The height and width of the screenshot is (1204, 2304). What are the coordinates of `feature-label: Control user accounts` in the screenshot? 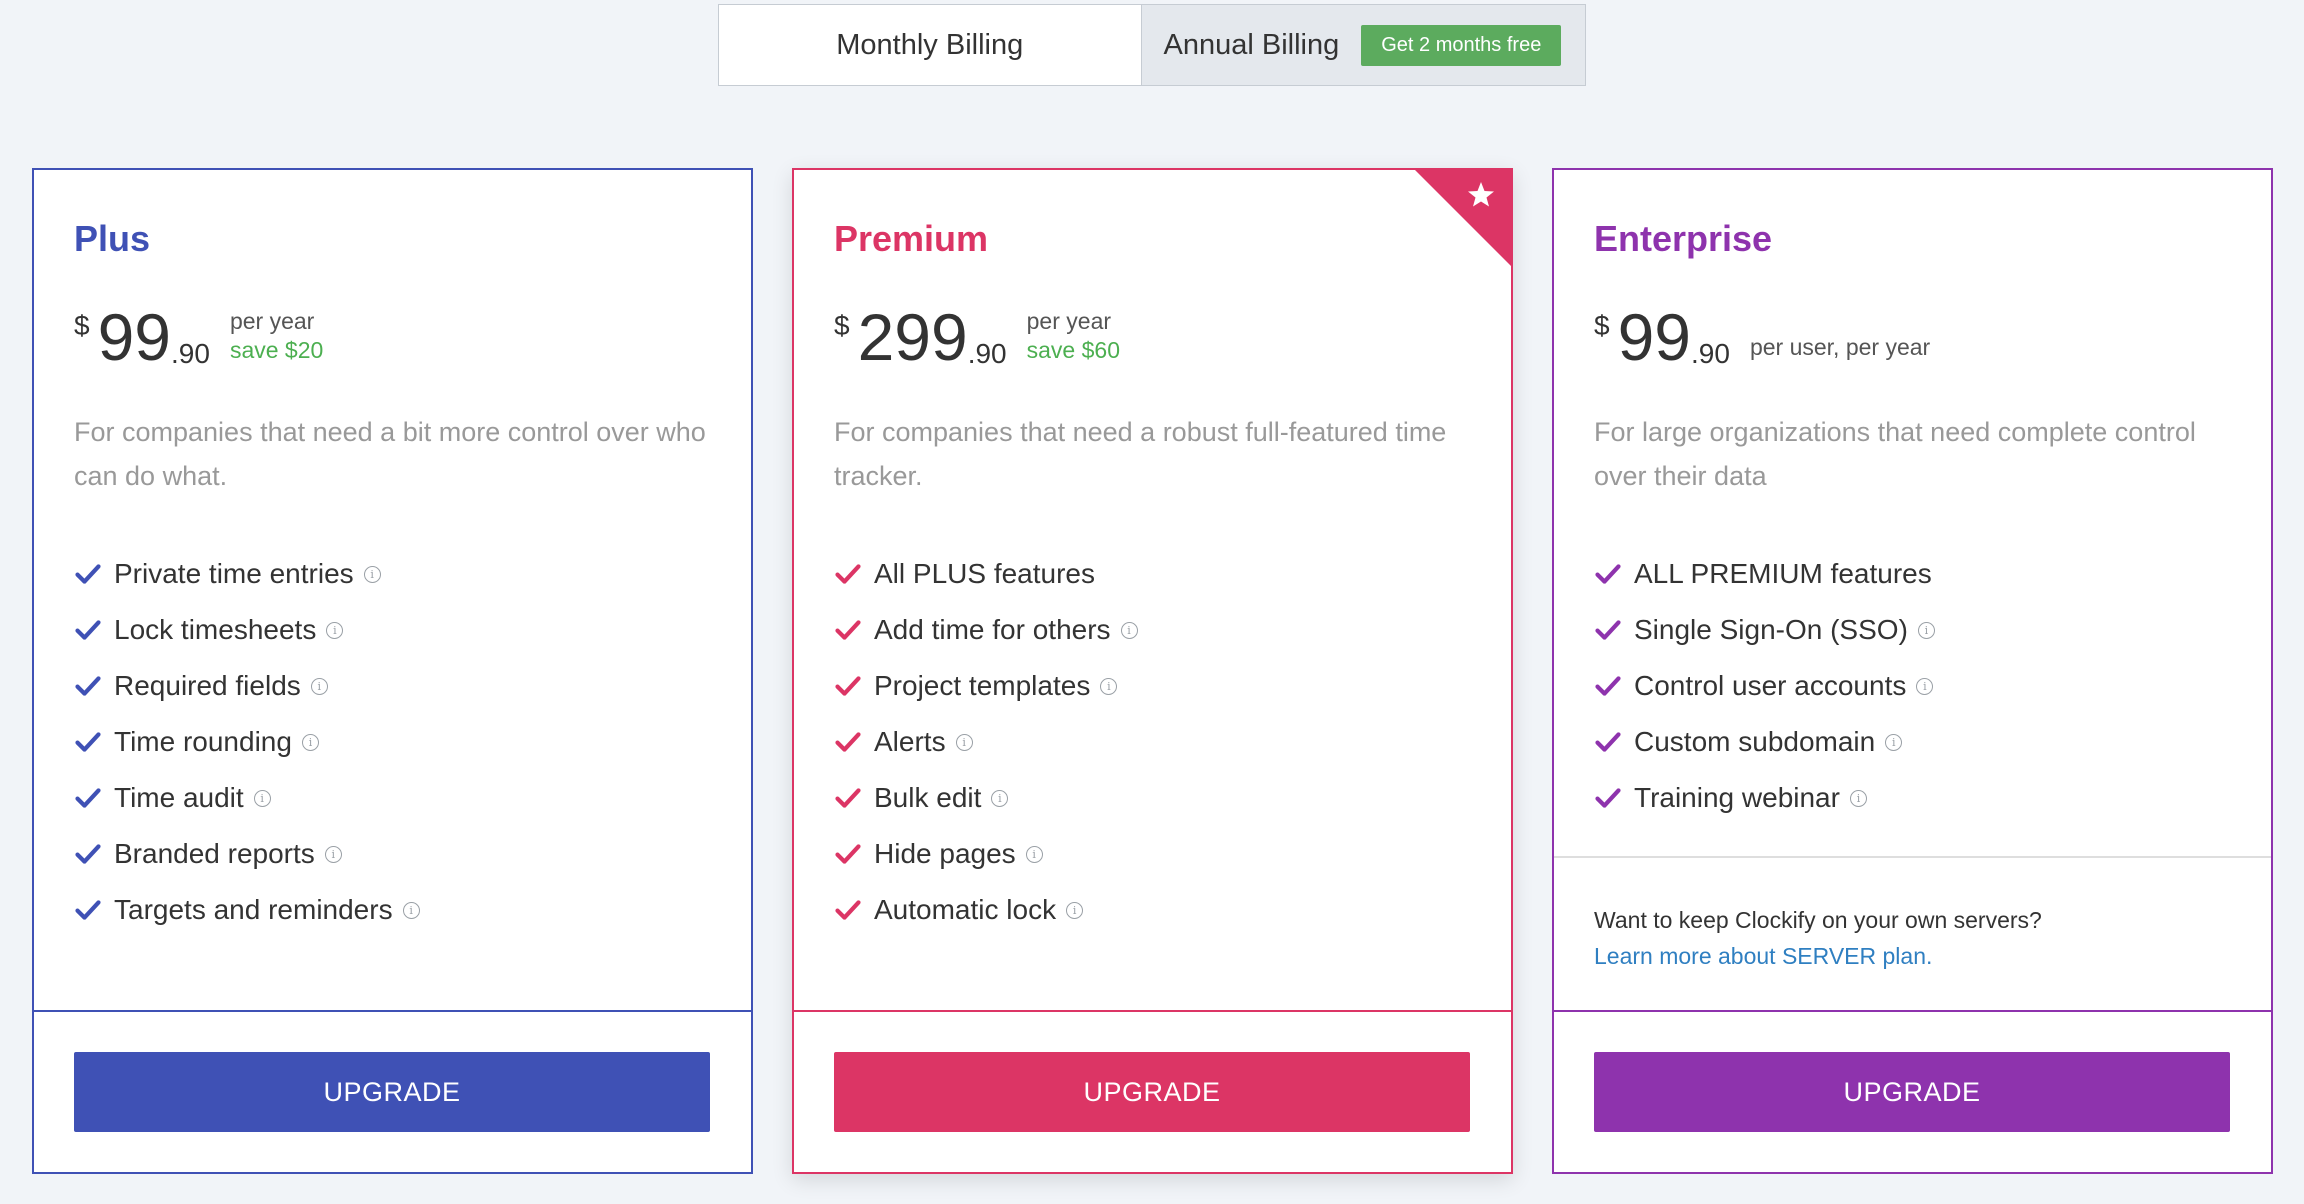 It's located at (1770, 685).